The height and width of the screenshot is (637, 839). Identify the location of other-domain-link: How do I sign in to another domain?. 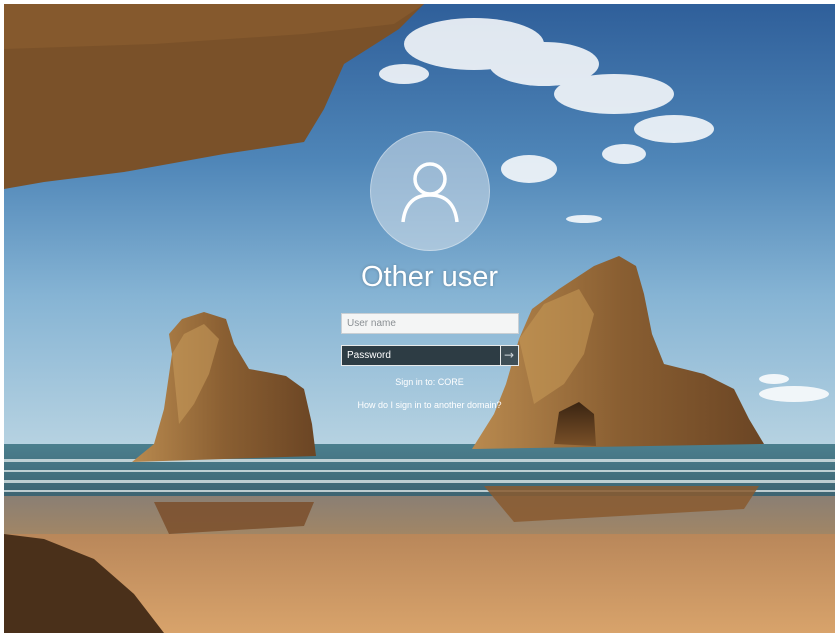
(419, 405).